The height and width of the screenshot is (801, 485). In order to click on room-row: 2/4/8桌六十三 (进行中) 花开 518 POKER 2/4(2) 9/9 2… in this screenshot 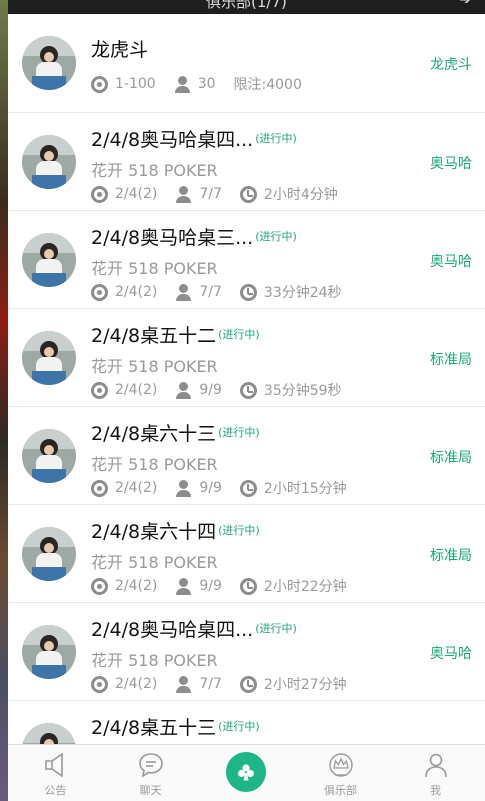, I will do `click(246, 456)`.